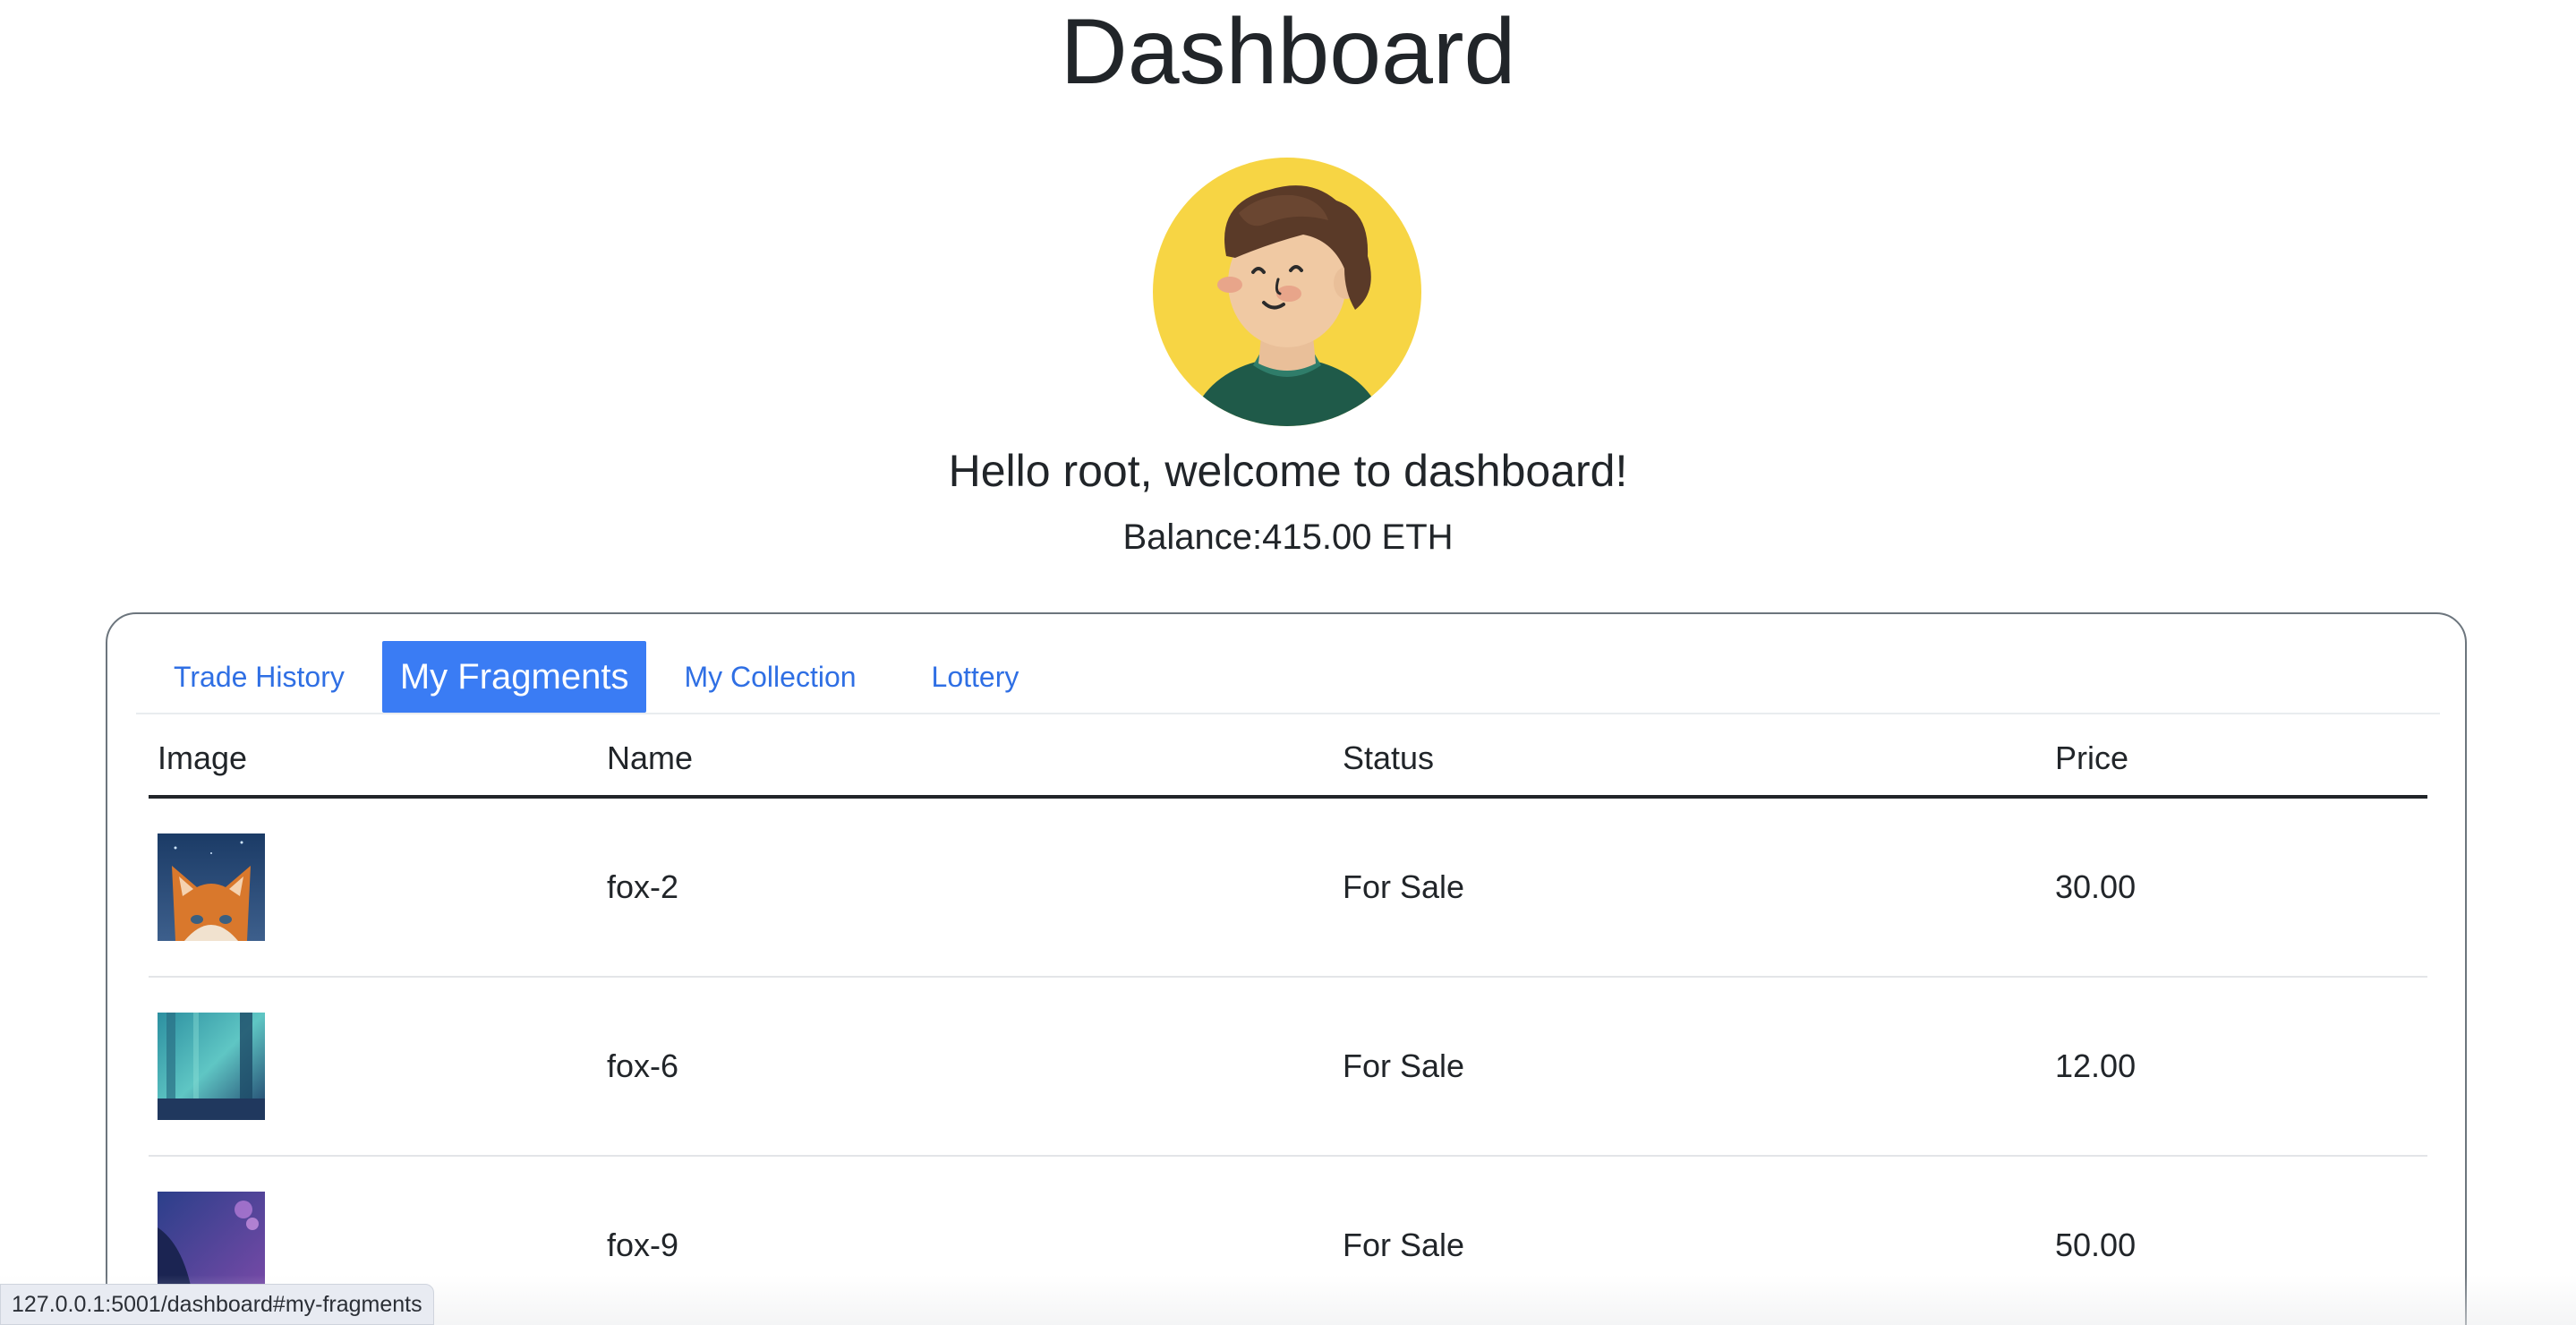 This screenshot has height=1325, width=2576. Describe the element at coordinates (966, 1240) in the screenshot. I see `row-name-cell: fox-9` at that location.